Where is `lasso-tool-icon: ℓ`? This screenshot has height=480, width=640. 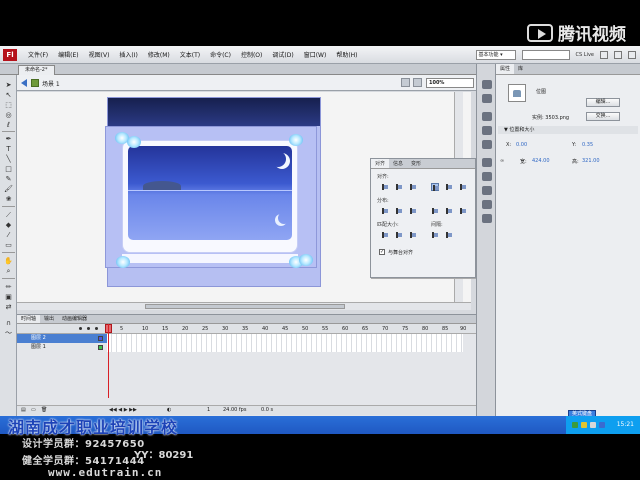
lasso-tool-icon: ℓ is located at coordinates (8, 125).